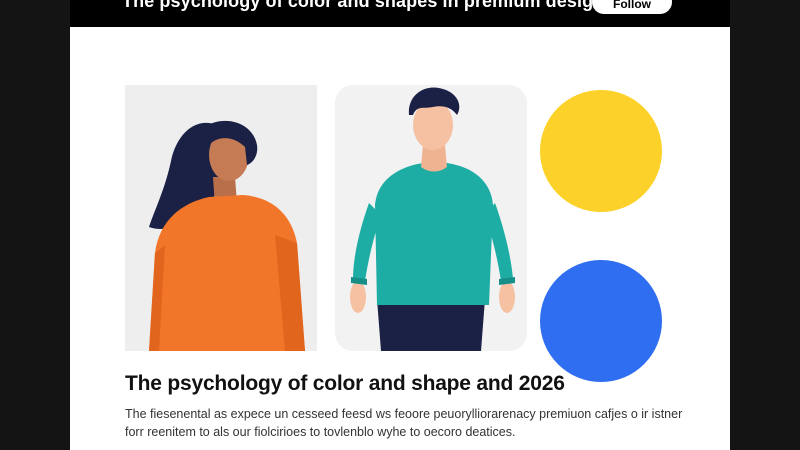 This screenshot has height=450, width=800. I want to click on woman-illustration, so click(221, 218).